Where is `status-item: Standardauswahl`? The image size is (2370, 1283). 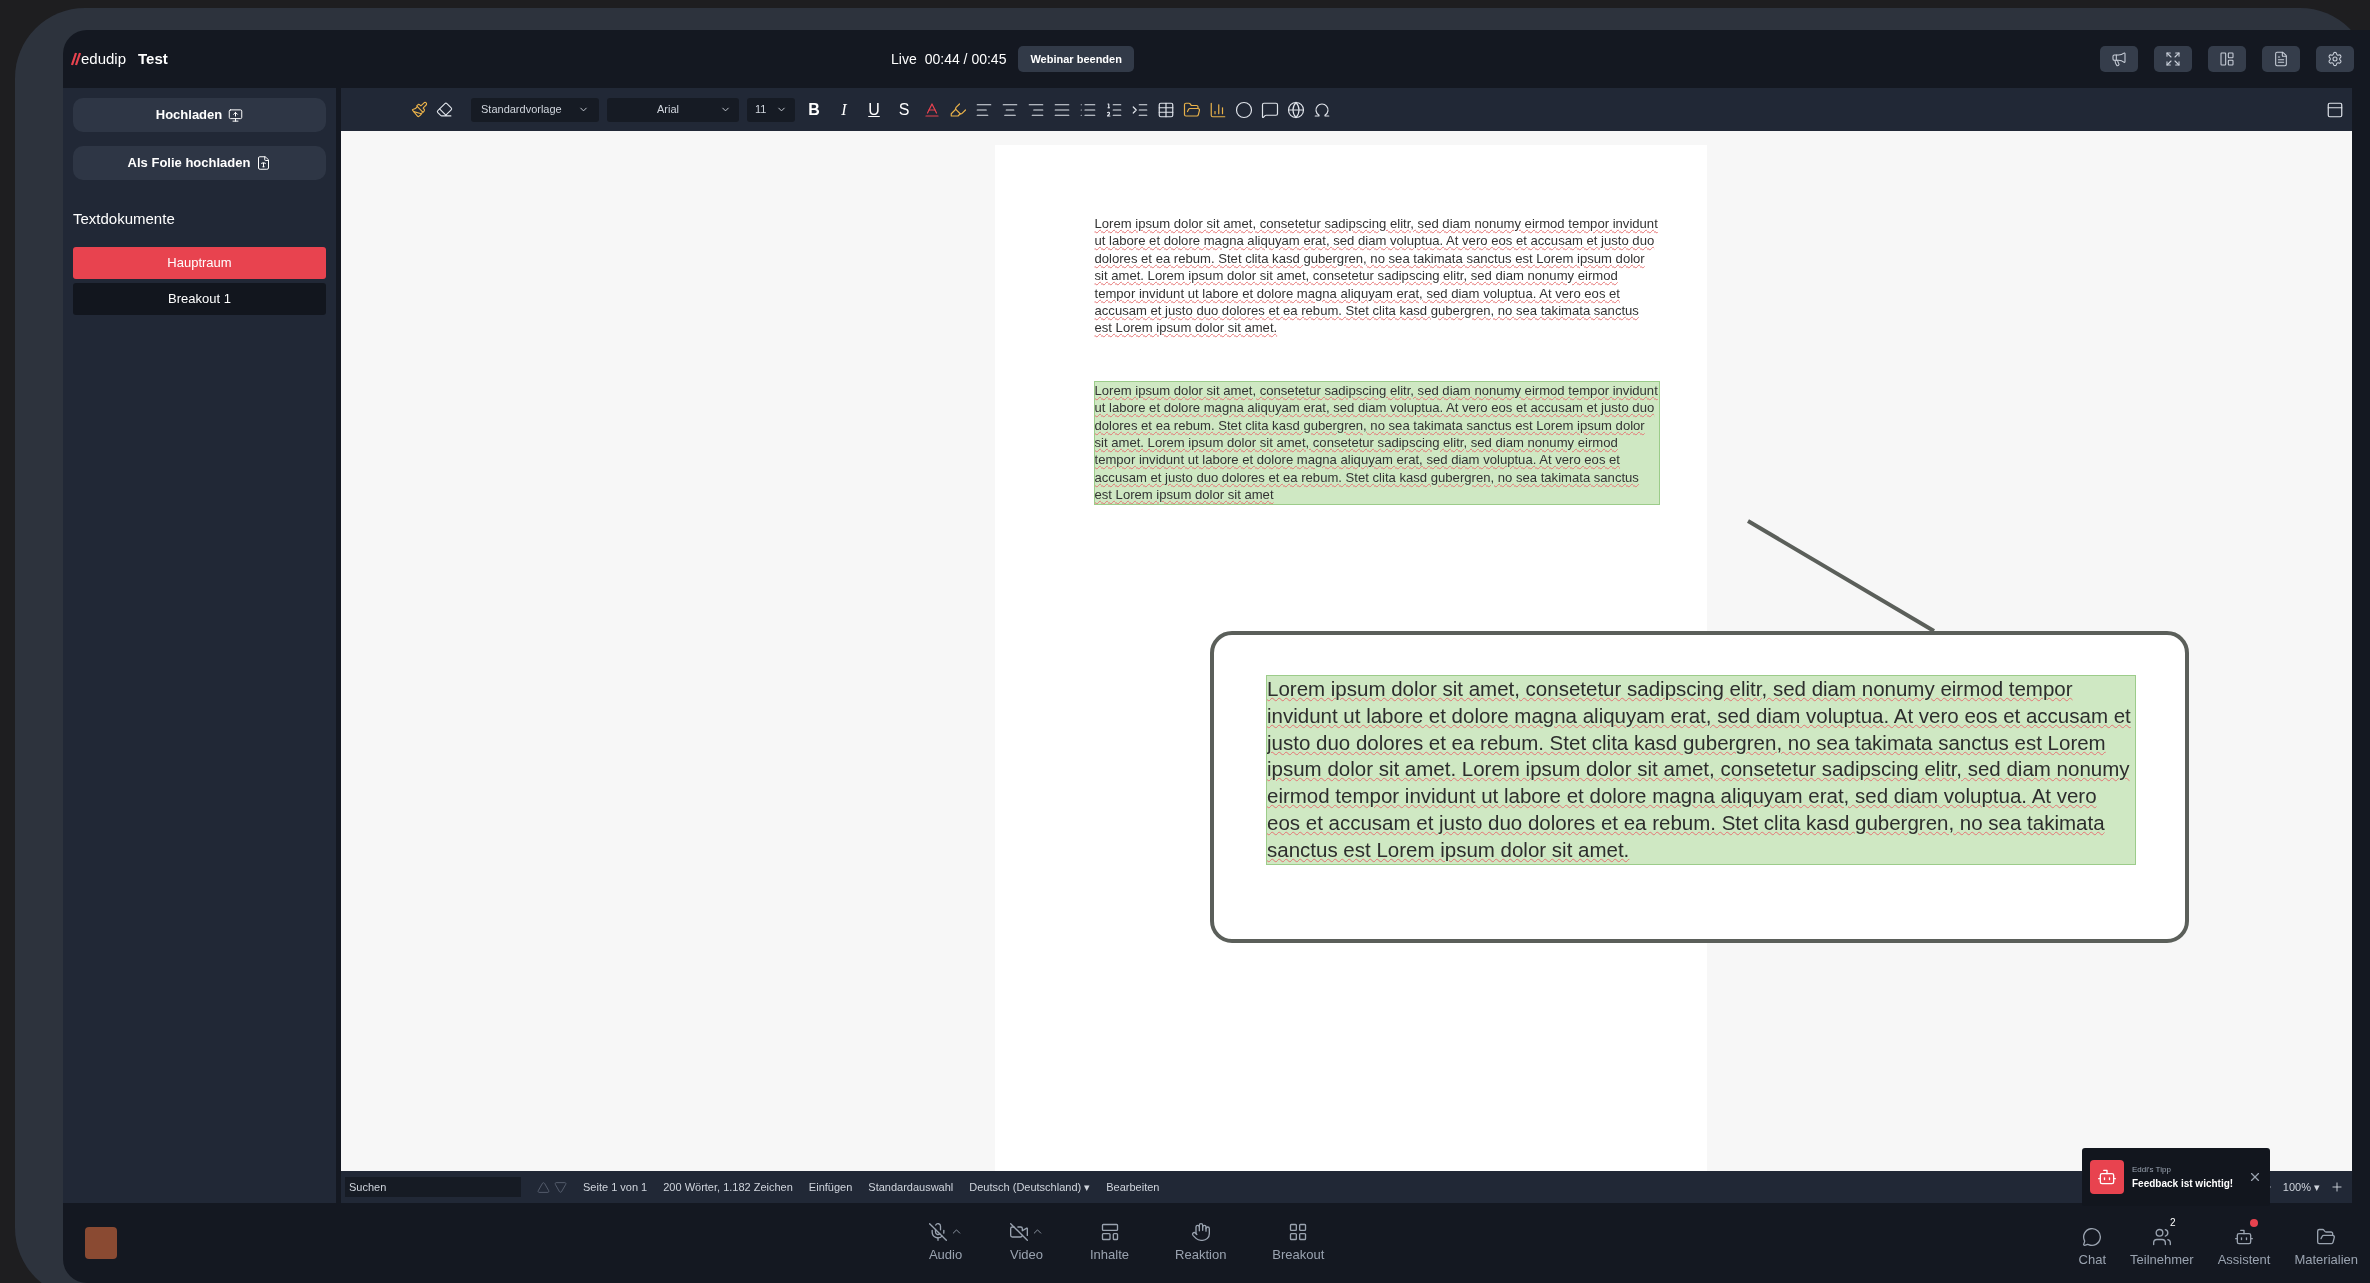
status-item: Standardauswahl is located at coordinates (911, 1187).